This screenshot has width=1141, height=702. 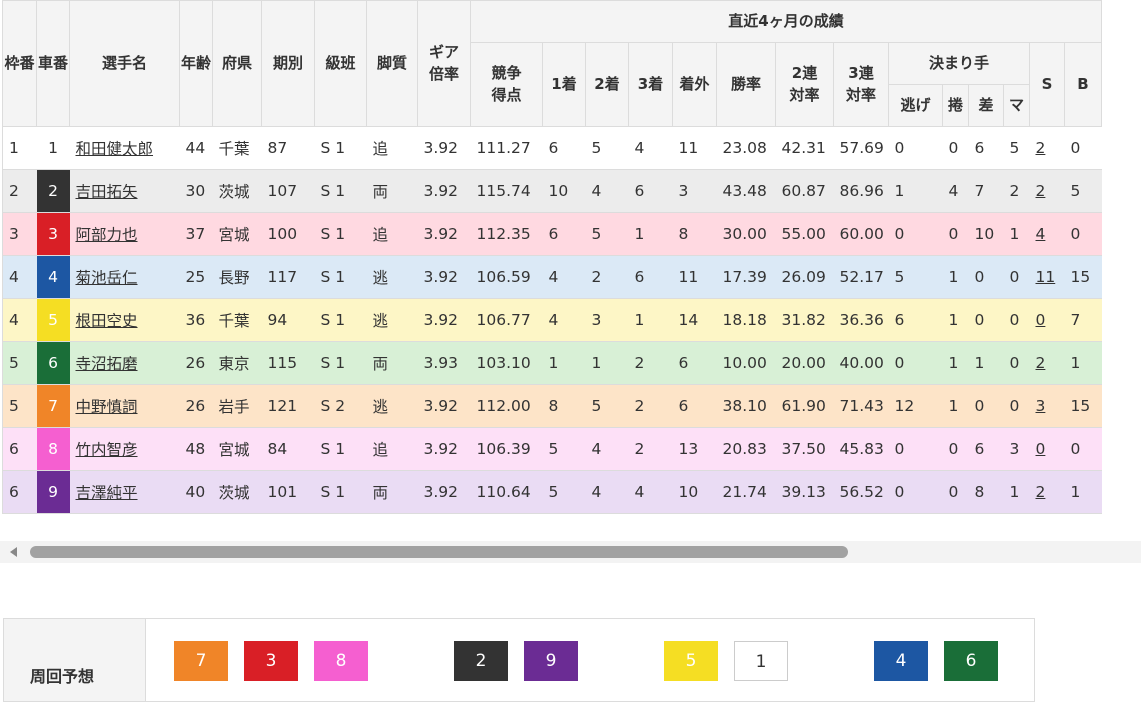 What do you see at coordinates (1047, 492) in the screenshot?
I see `s-count-cell: 2` at bounding box center [1047, 492].